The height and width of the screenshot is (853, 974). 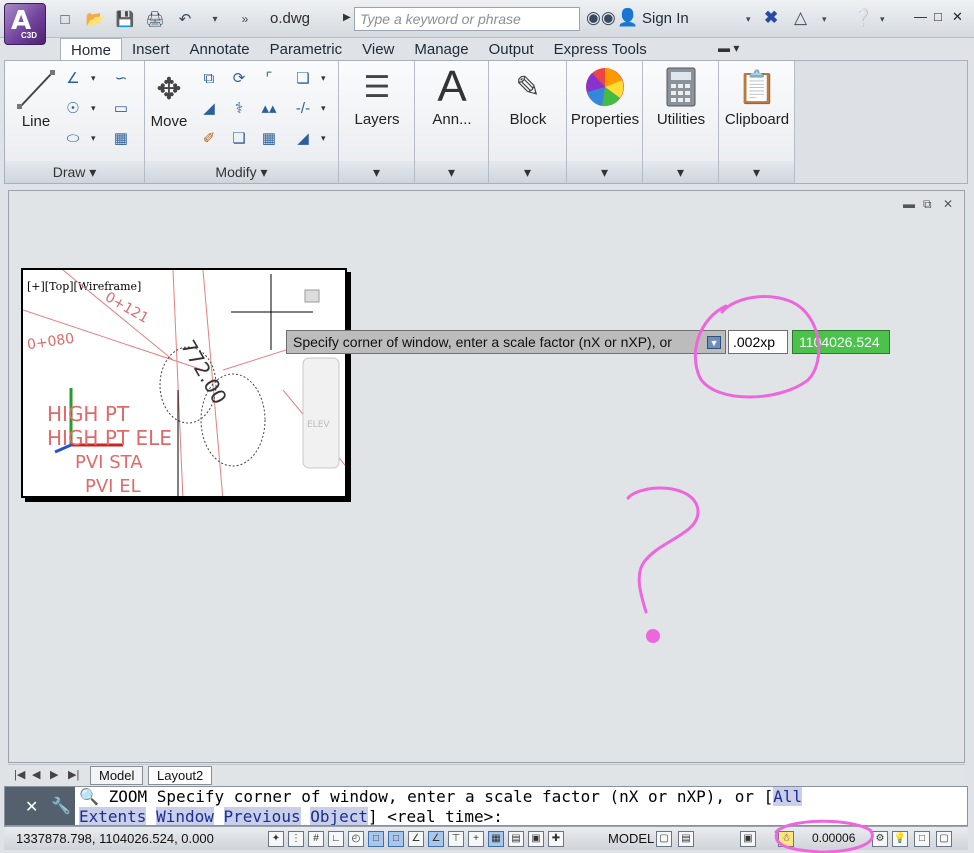 I want to click on prompt-options-dropdown-icon: ▼, so click(x=714, y=342).